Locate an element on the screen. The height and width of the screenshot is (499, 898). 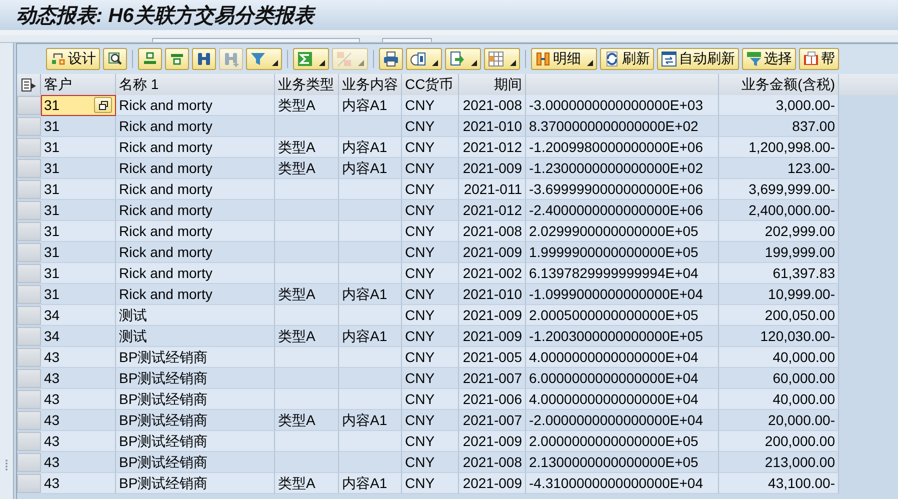
windows-icon is located at coordinates (103, 105).